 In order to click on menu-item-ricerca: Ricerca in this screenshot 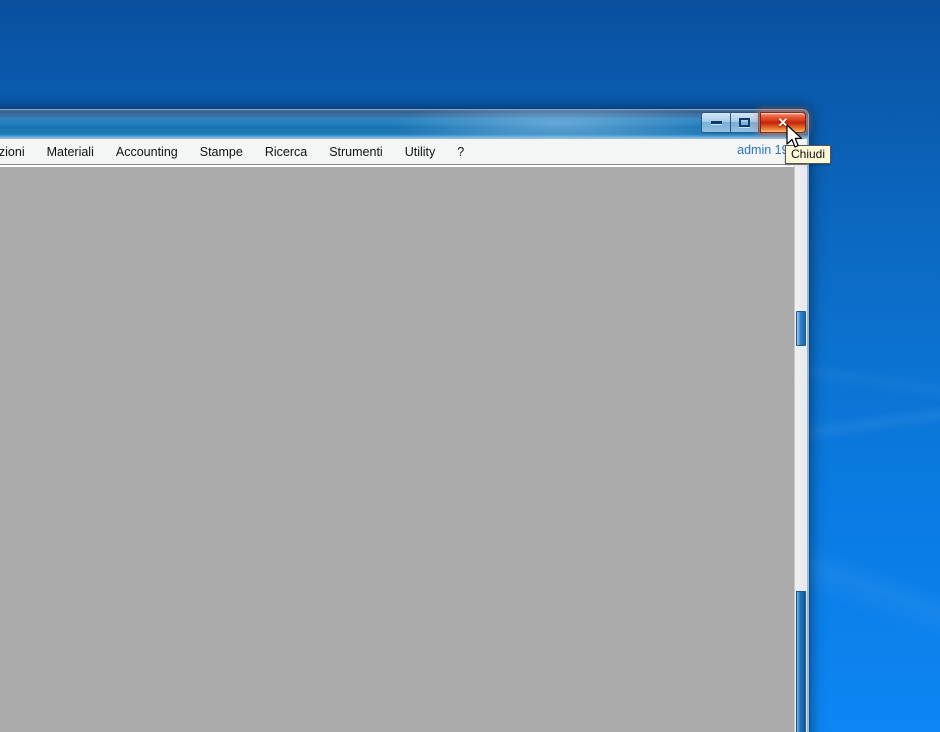, I will do `click(286, 152)`.